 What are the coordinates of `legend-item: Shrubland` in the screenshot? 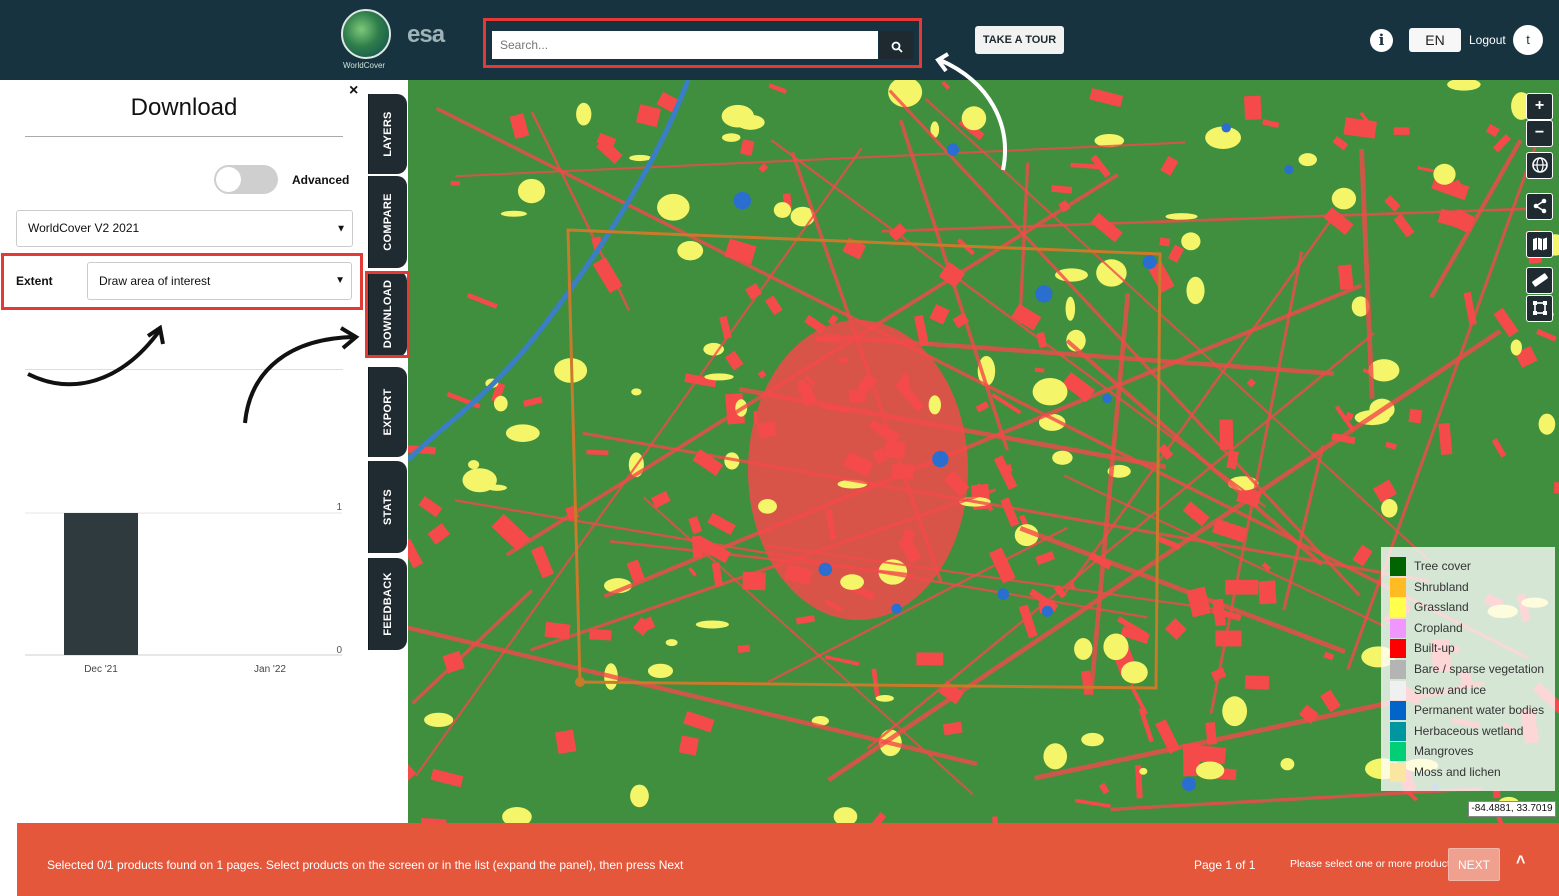 It's located at (1472, 587).